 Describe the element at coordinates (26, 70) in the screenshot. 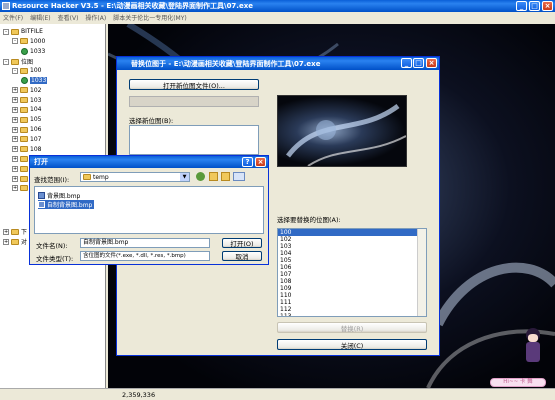

I see `tree-item: - 100` at that location.